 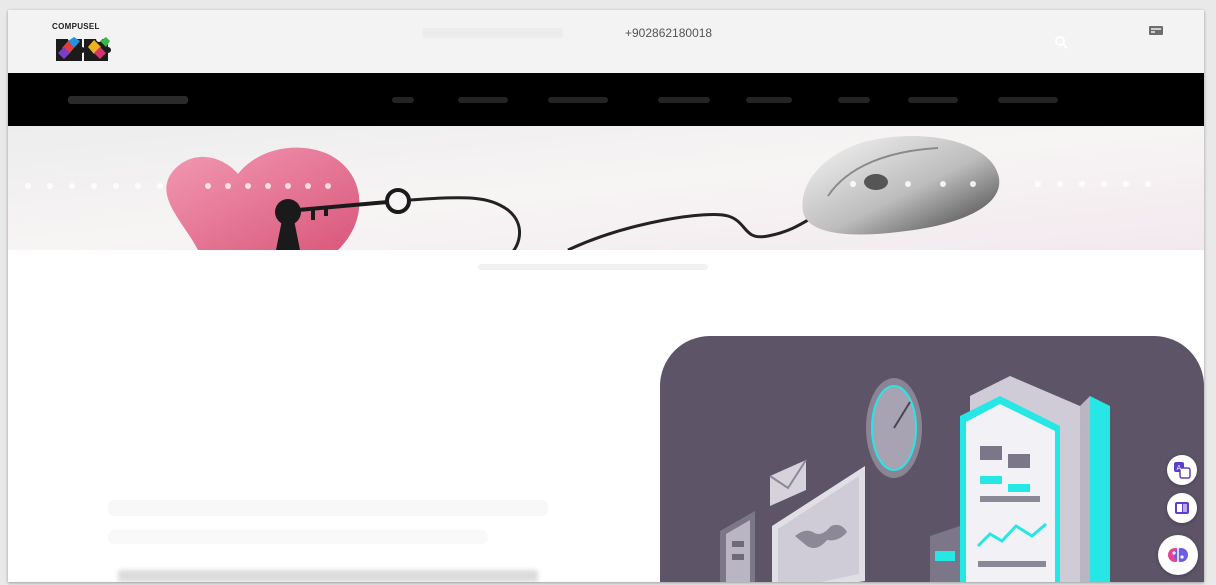 I want to click on puzzle-logo-icon, so click(x=83, y=48).